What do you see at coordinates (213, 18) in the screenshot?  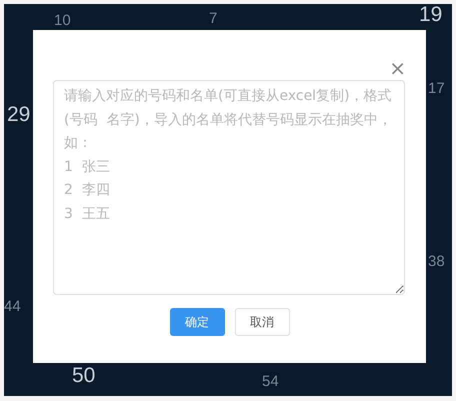 I see `ball-number: 7` at bounding box center [213, 18].